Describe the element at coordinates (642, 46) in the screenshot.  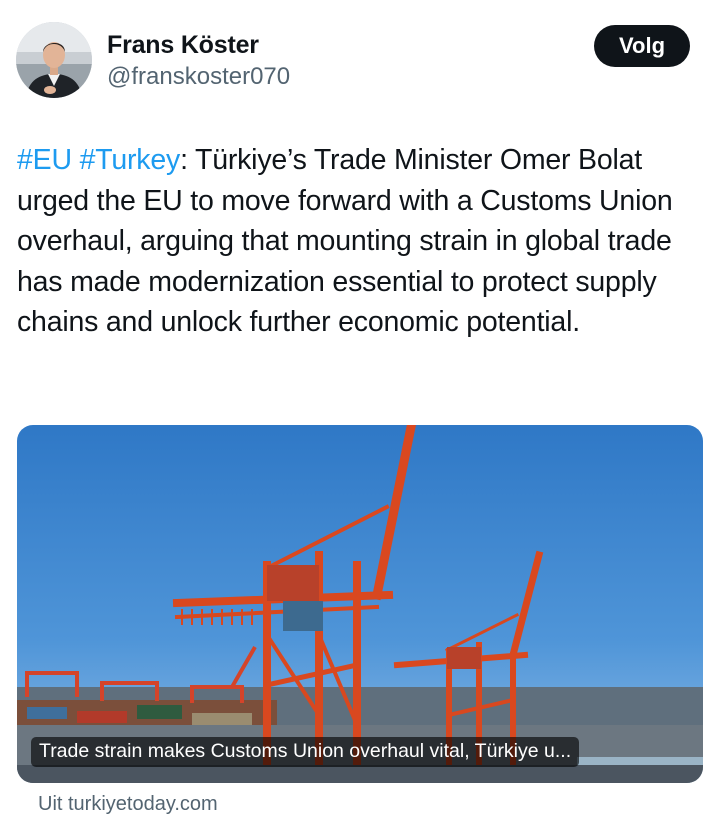
I see `follow-button: Volg` at that location.